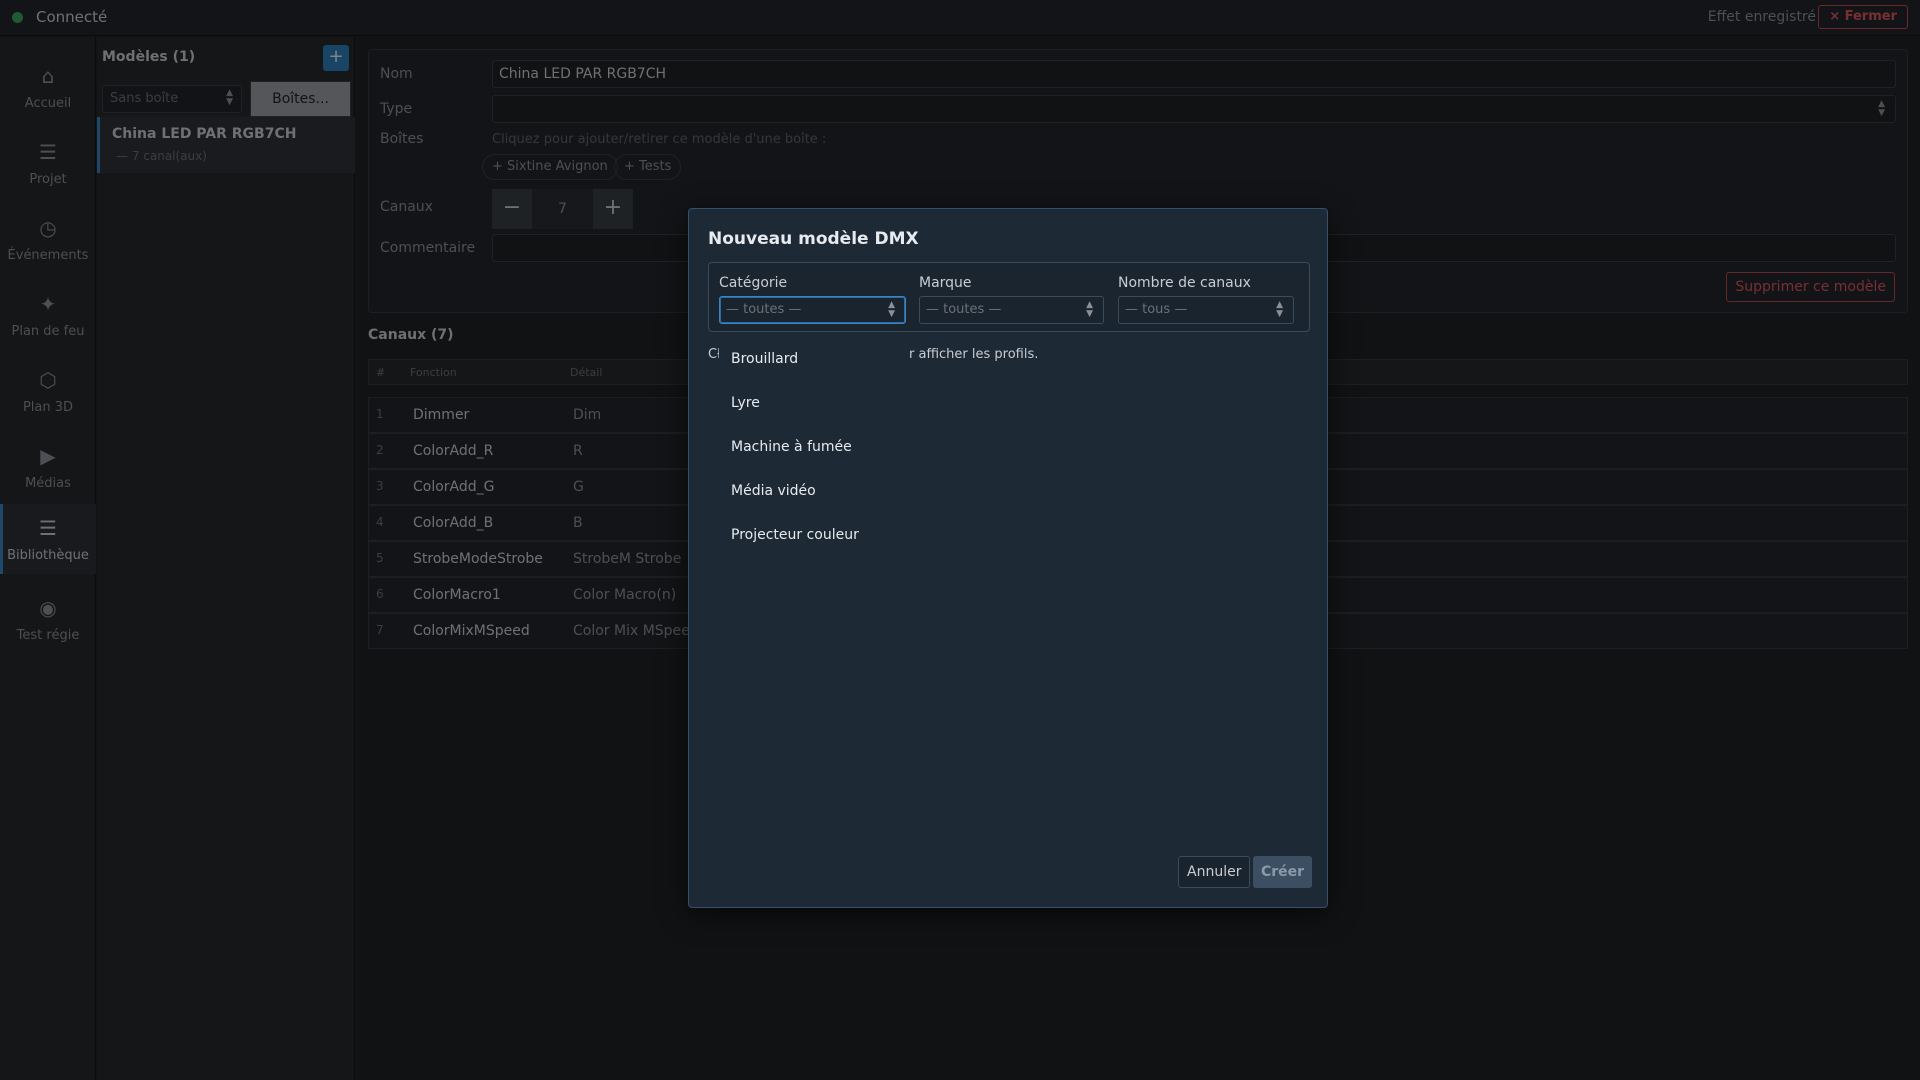 The image size is (1920, 1080). I want to click on category-select: — toutes — ▲ ▼, so click(812, 310).